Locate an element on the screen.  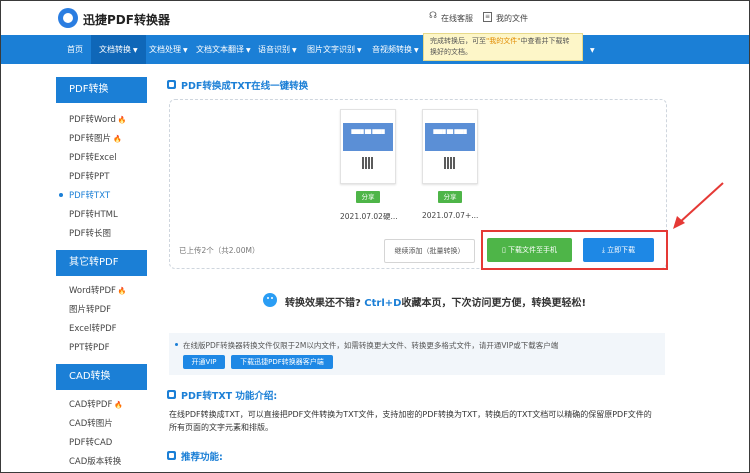
open-vip-button: 开通VIP is located at coordinates (204, 362).